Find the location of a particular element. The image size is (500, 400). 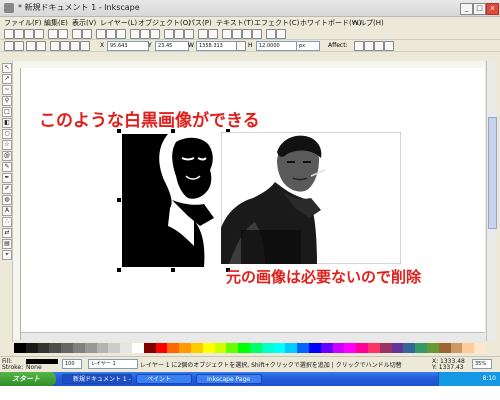

import-icon is located at coordinates (53, 34).